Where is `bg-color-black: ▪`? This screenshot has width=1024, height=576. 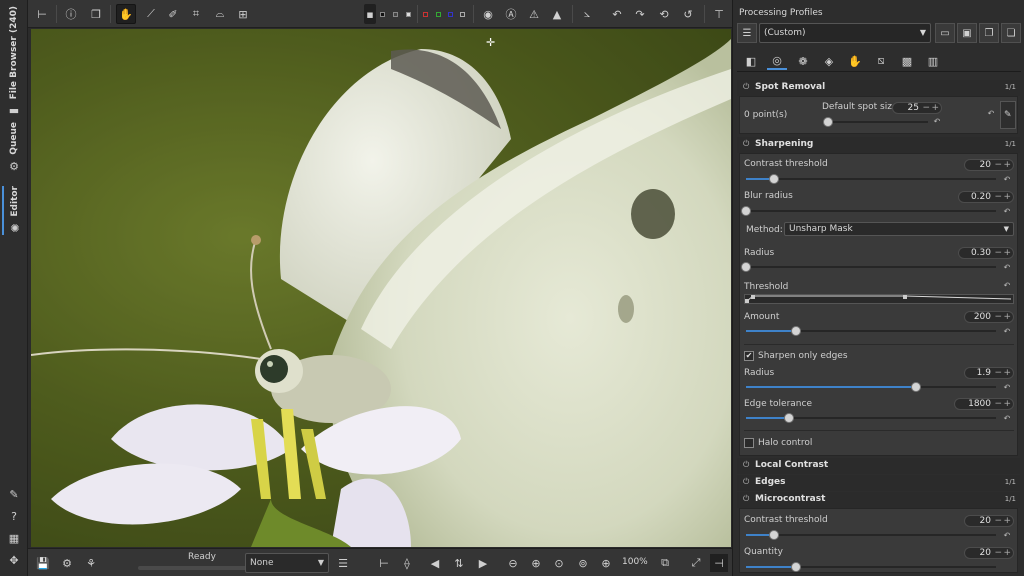
bg-color-black: ▪ is located at coordinates (370, 14).